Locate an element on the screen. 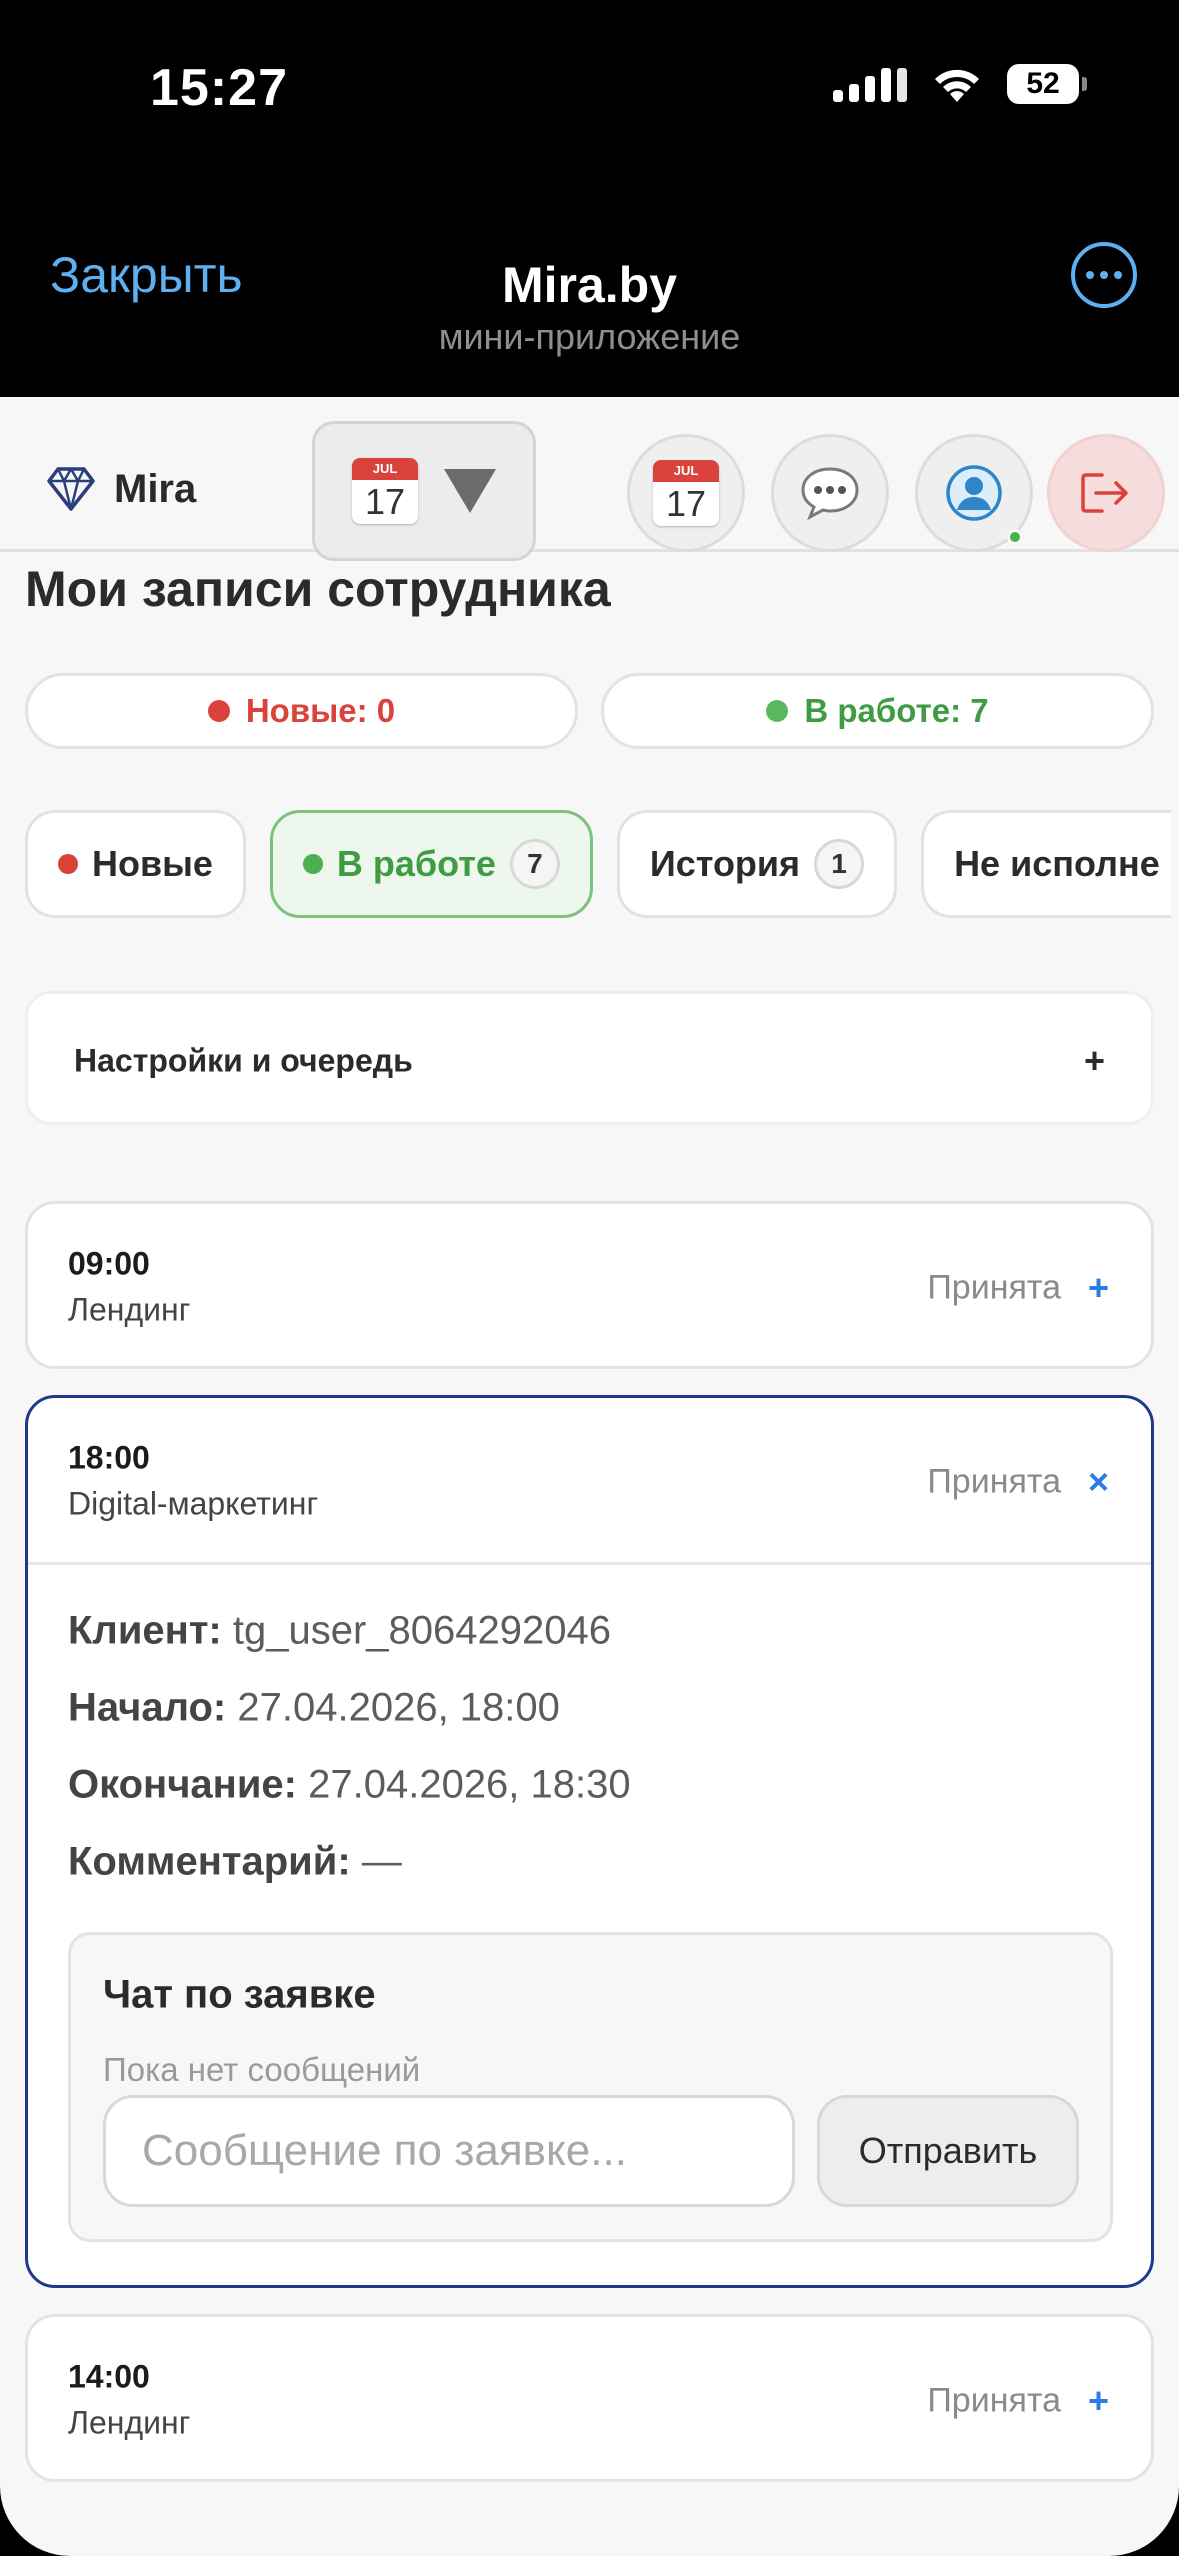 The height and width of the screenshot is (2556, 1179). miniapp-subtitle: мини-приложение is located at coordinates (589, 336).